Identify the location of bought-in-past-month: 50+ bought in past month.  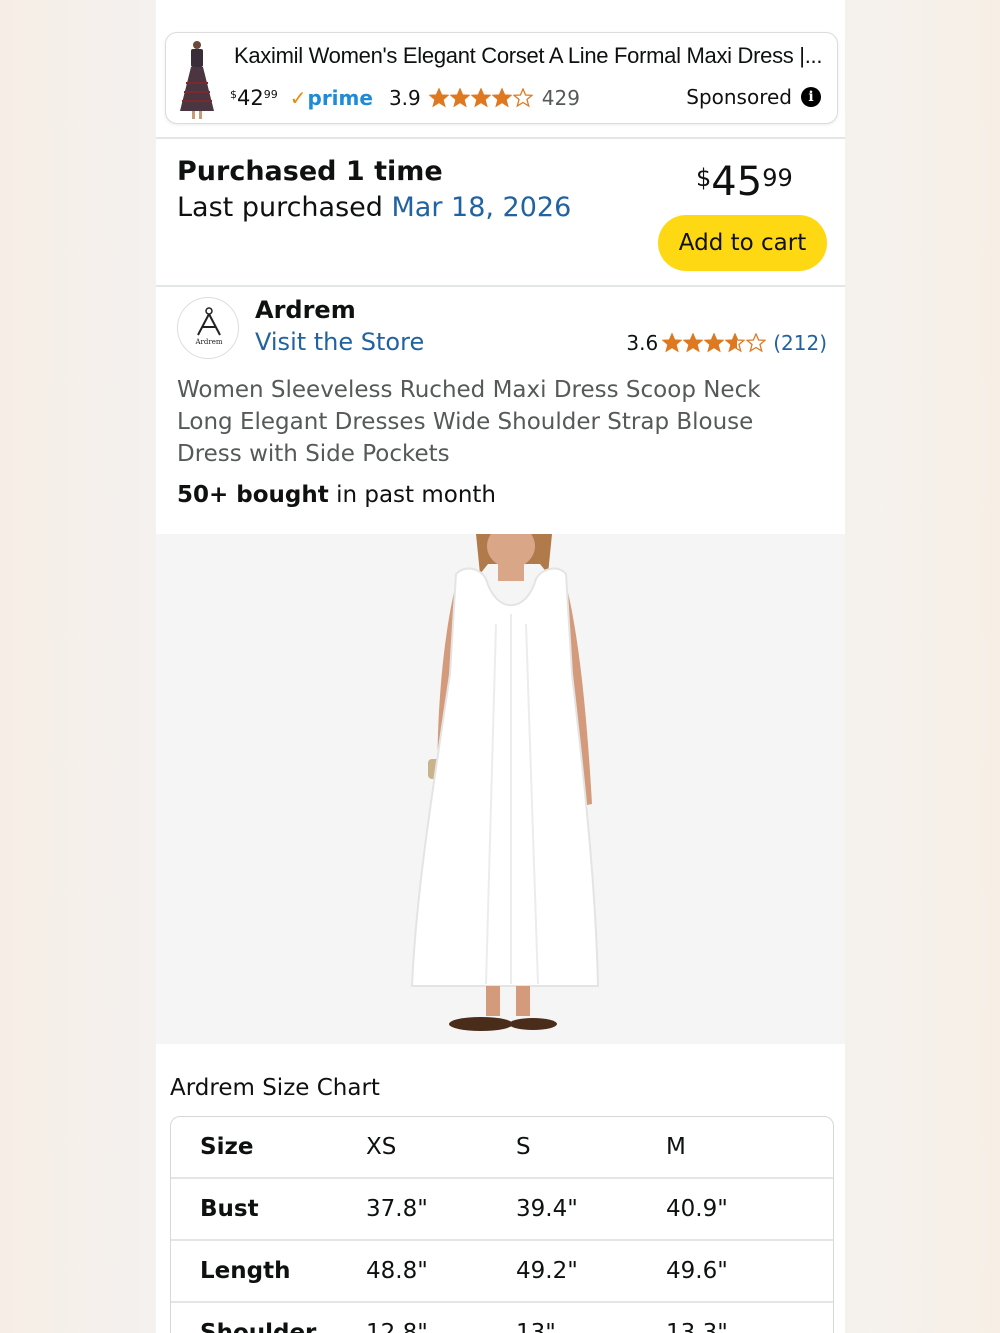
(336, 495).